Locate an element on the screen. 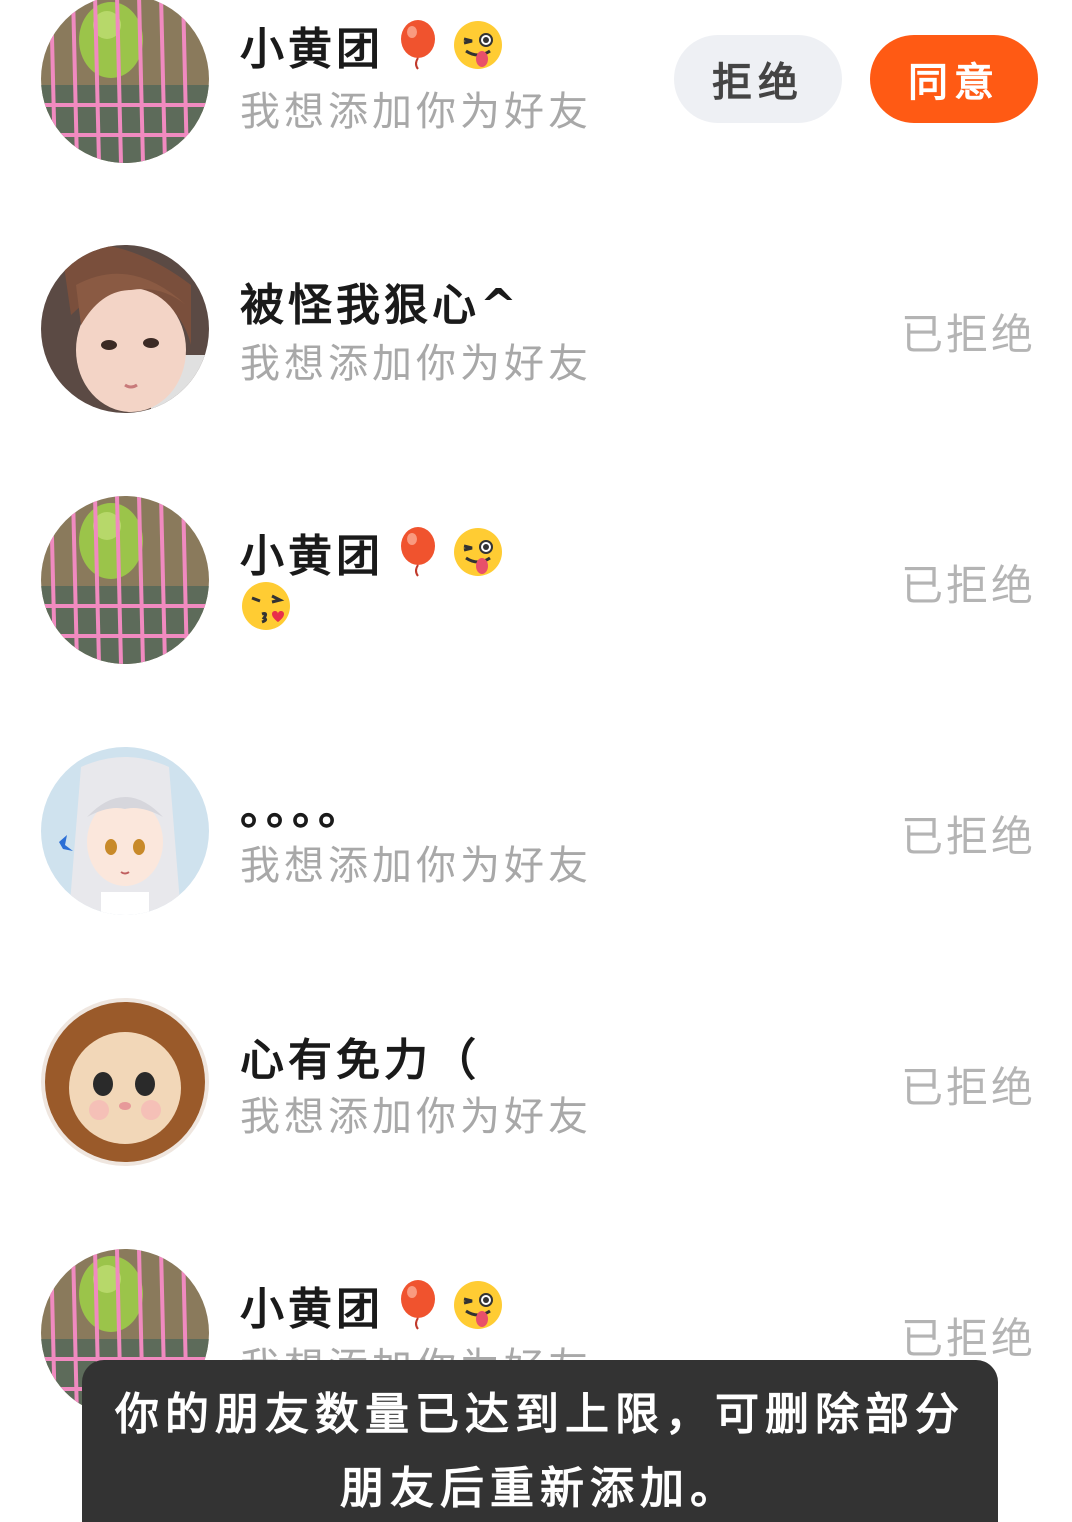 The height and width of the screenshot is (1522, 1072). girl-avatar is located at coordinates (125, 329).